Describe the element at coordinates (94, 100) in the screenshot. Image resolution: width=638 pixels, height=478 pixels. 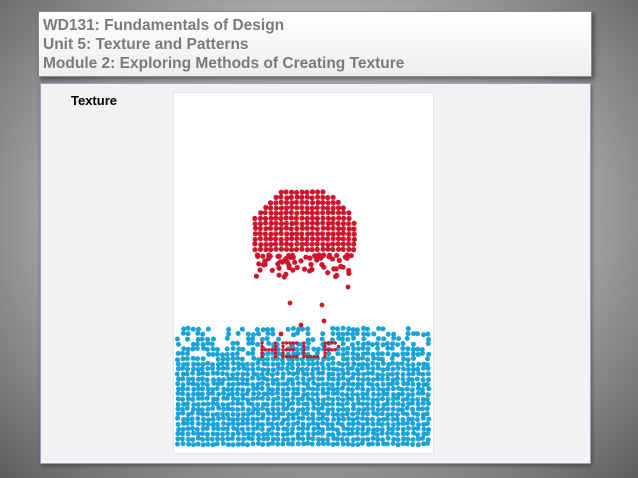
I see `section-label: Texture` at that location.